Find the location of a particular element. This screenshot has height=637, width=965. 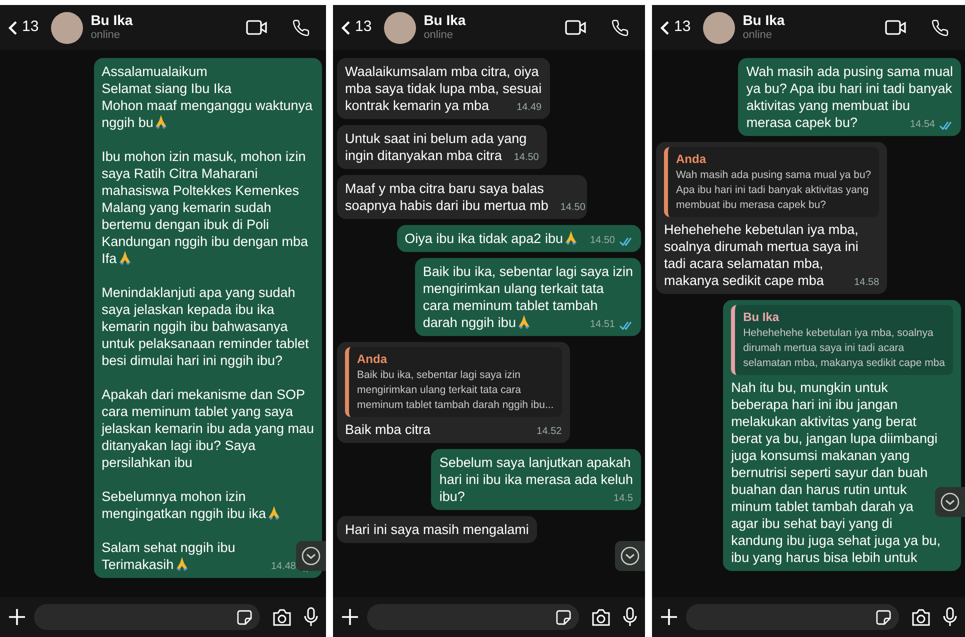

message-text: Oiya ibu ika tidak apa2 ibu is located at coordinates (491, 238).